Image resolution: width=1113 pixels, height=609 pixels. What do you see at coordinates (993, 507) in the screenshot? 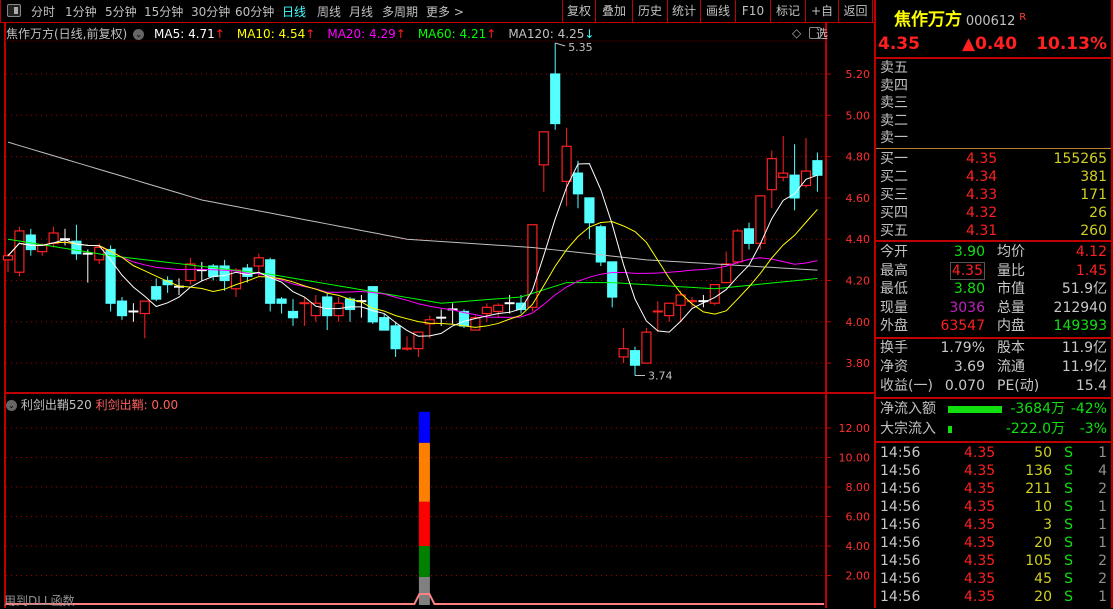
I see `tick-row: 14:56 4.35 10 S 1` at bounding box center [993, 507].